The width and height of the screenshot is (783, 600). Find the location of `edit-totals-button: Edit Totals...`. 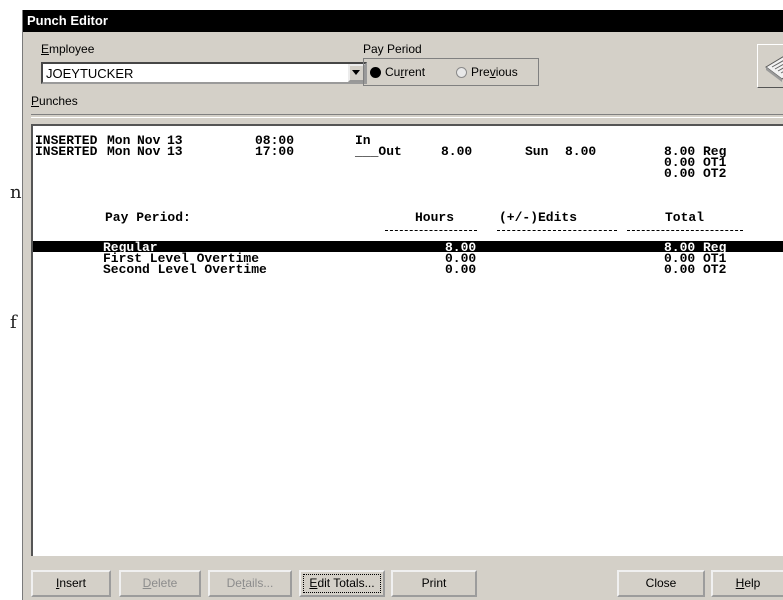

edit-totals-button: Edit Totals... is located at coordinates (342, 583).